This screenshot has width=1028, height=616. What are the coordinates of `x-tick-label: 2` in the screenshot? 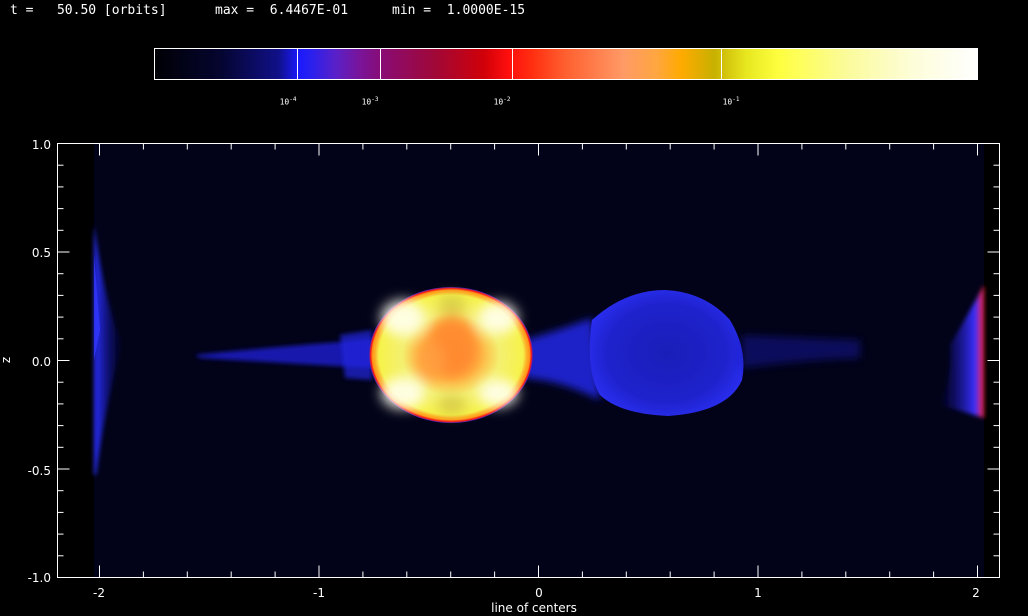 It's located at (976, 593).